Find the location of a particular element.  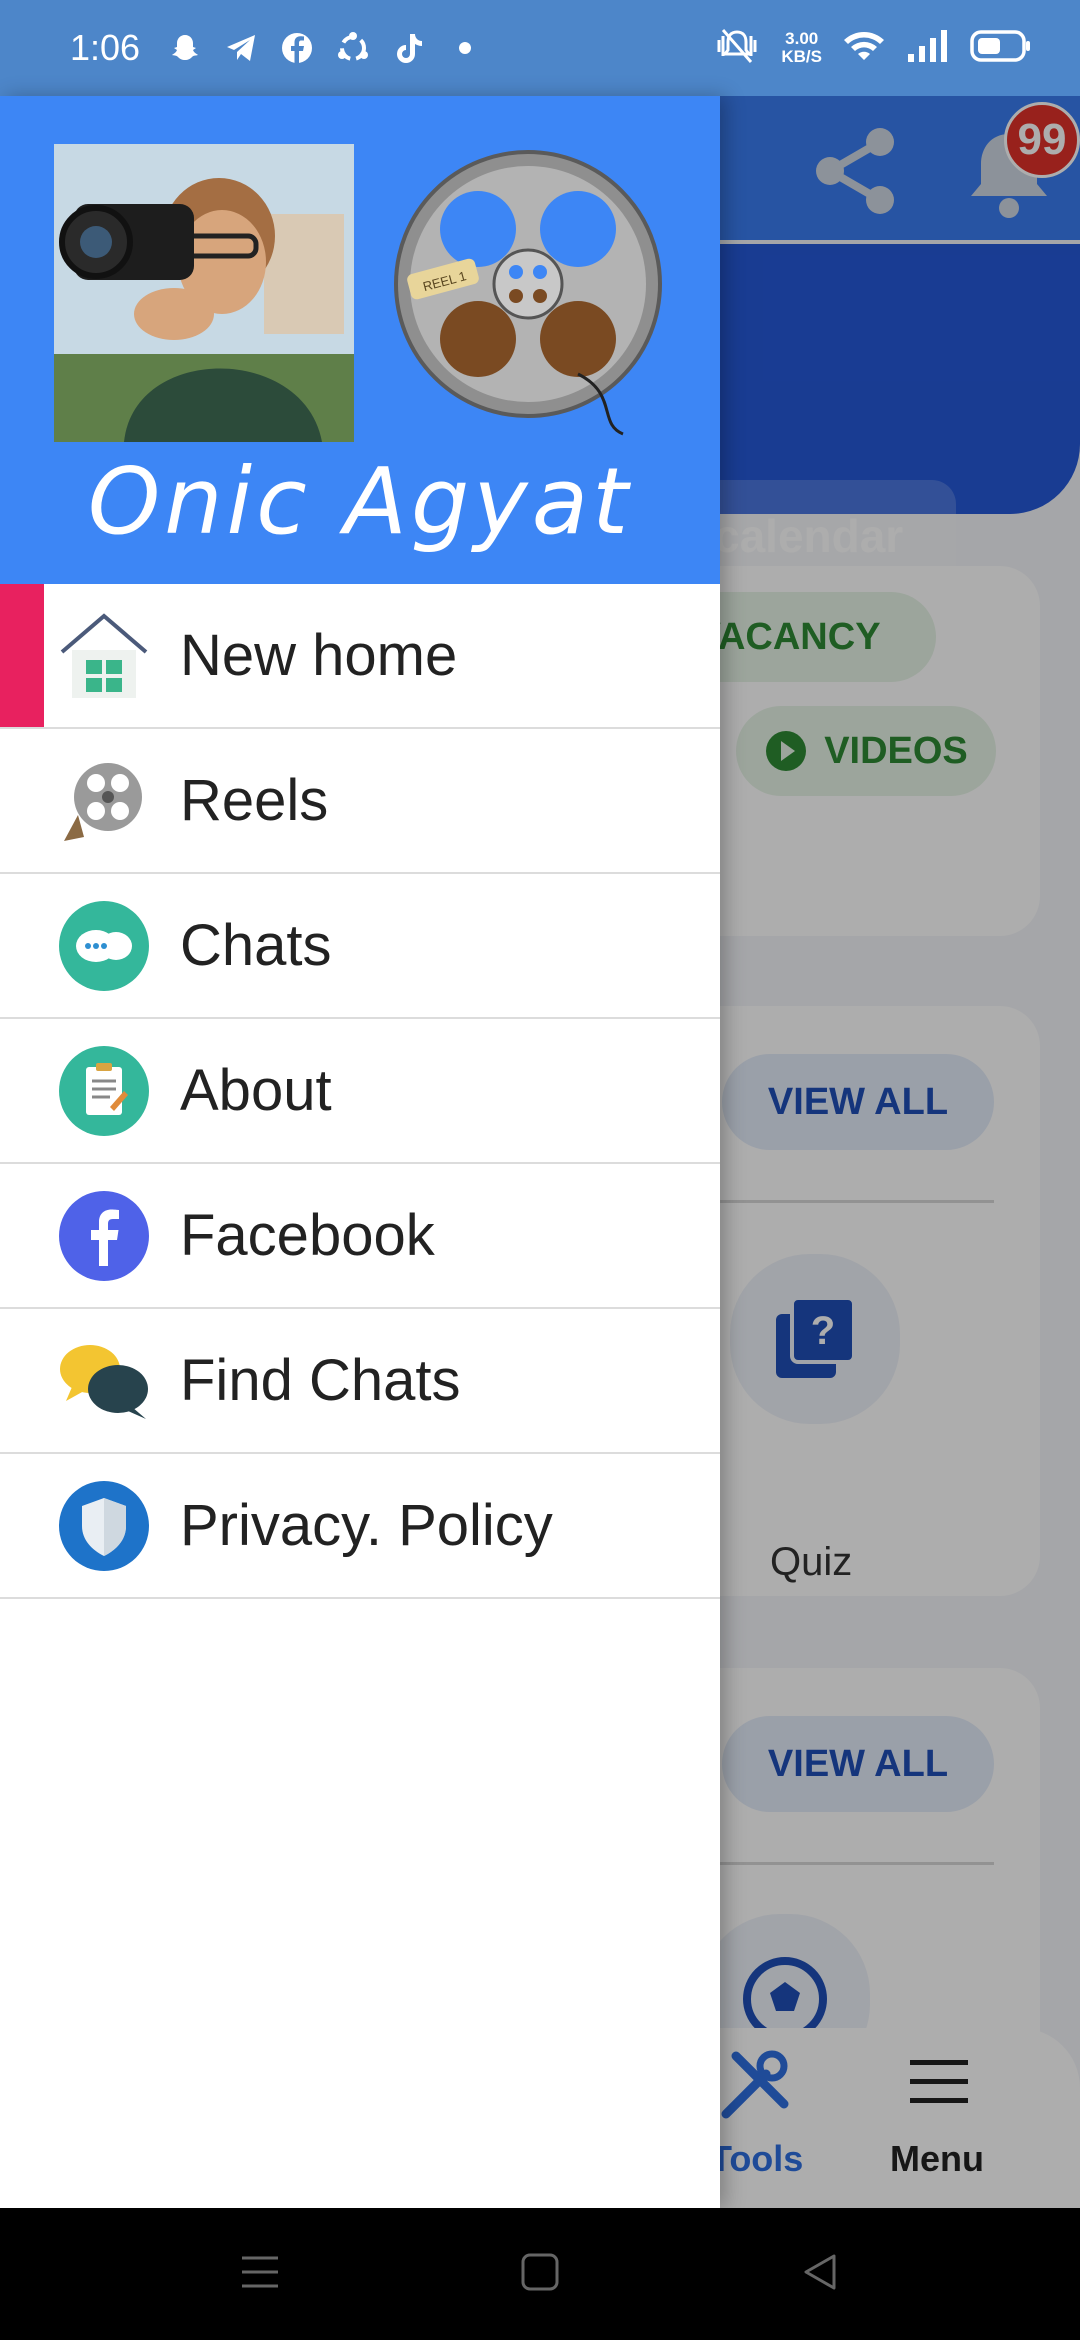

home-icon is located at coordinates (104, 656).